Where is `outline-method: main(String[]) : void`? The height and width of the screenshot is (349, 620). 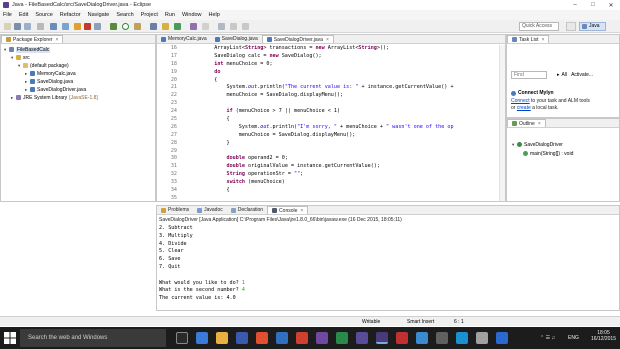
outline-method: main(String[]) : void is located at coordinates (548, 153).